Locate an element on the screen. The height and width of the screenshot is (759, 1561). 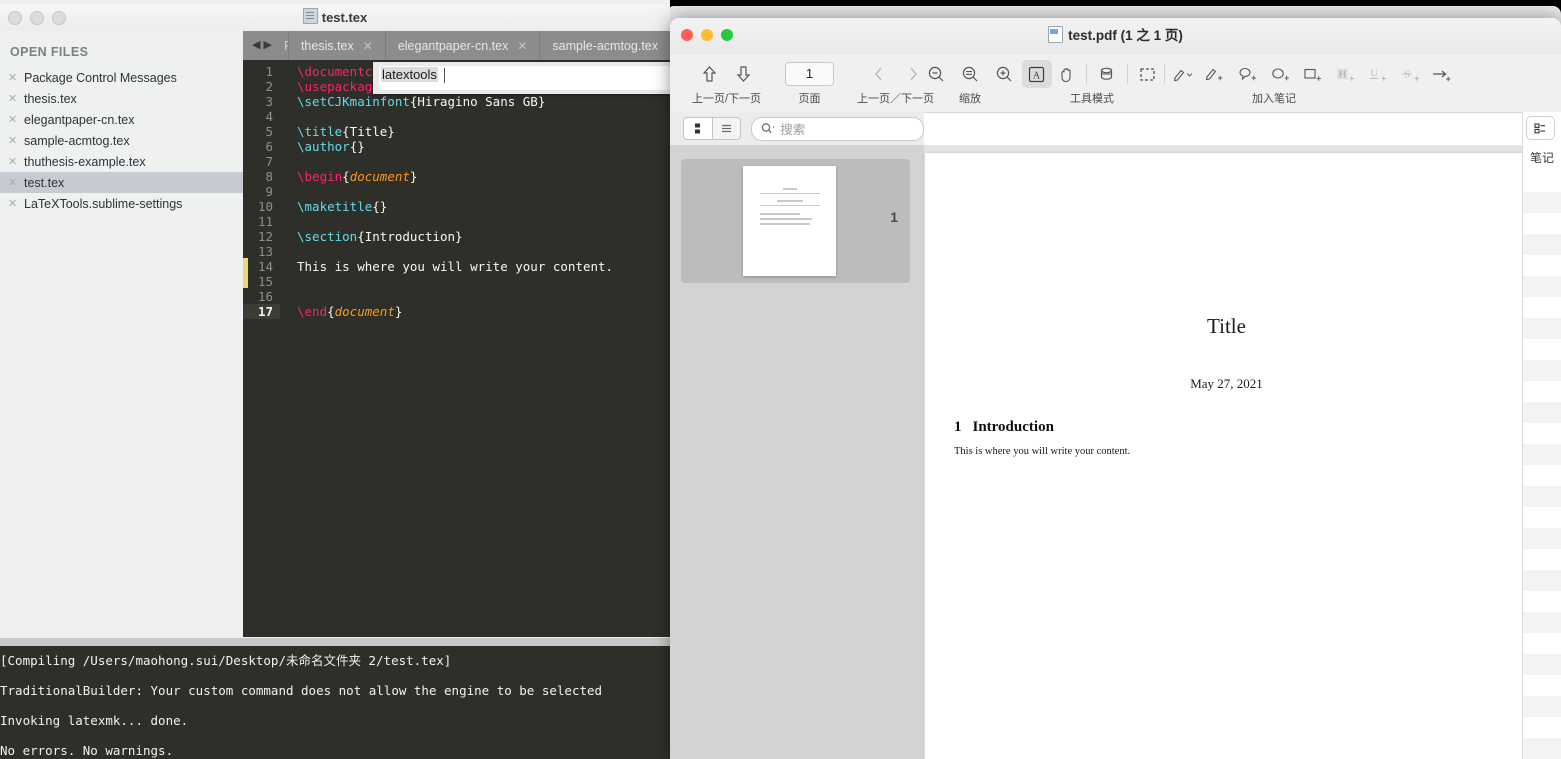
quick-panel-overlay: latextools is located at coordinates (521, 78).